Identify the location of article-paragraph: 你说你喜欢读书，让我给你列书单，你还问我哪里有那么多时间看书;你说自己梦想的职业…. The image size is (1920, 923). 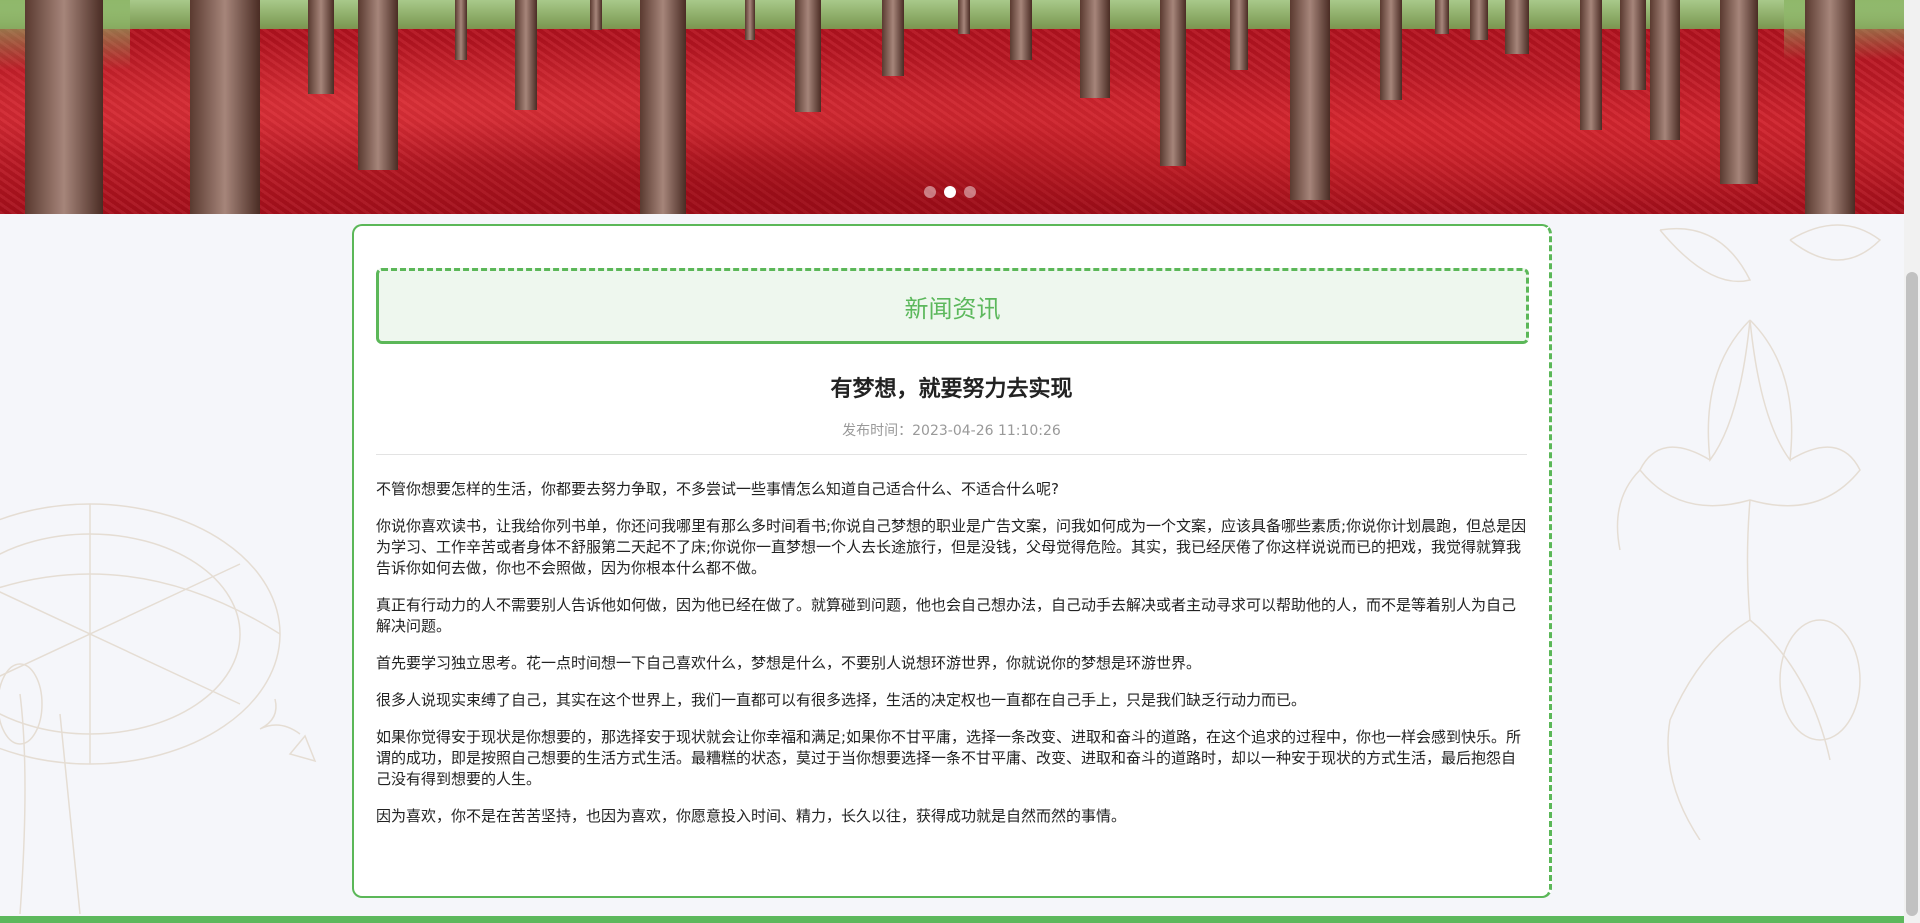
(951, 547).